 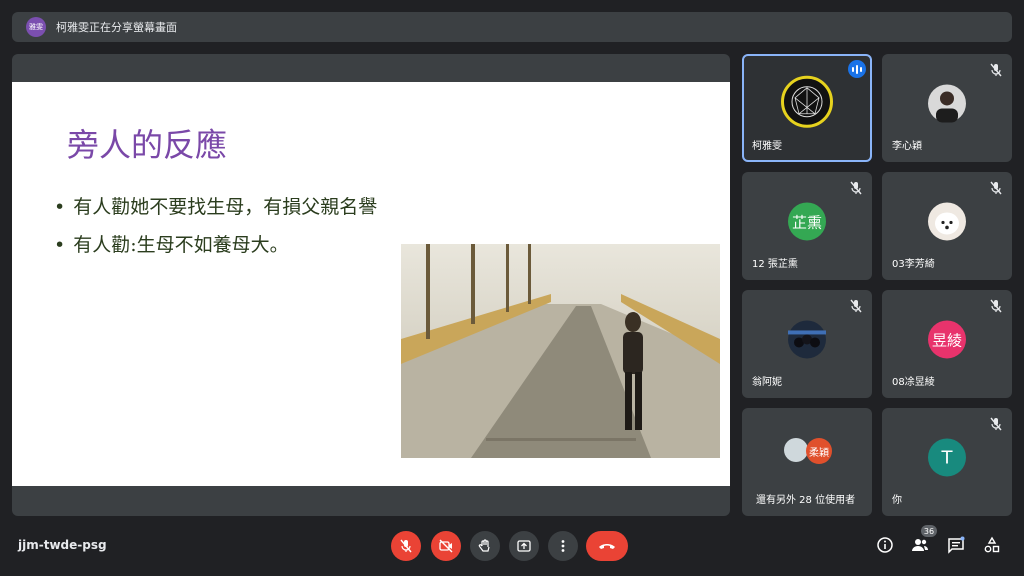 What do you see at coordinates (767, 382) in the screenshot?
I see `participant-name: 翁阿妮` at bounding box center [767, 382].